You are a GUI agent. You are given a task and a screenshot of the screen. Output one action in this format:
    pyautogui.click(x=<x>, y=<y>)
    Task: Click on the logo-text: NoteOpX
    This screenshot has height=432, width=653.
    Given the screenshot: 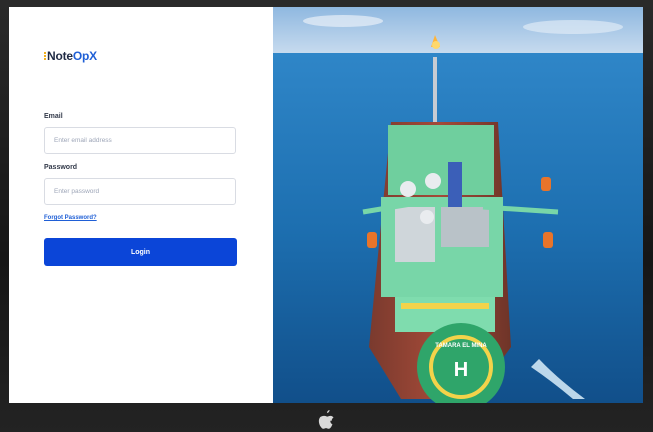 What is the action you would take?
    pyautogui.click(x=72, y=56)
    